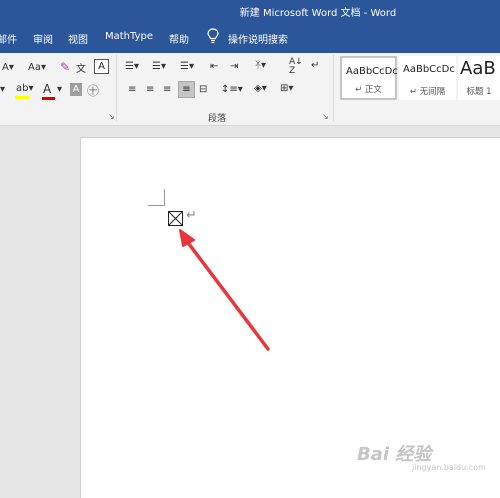 Image resolution: width=500 pixels, height=498 pixels. What do you see at coordinates (224, 290) in the screenshot?
I see `annotation-arrow-icon` at bounding box center [224, 290].